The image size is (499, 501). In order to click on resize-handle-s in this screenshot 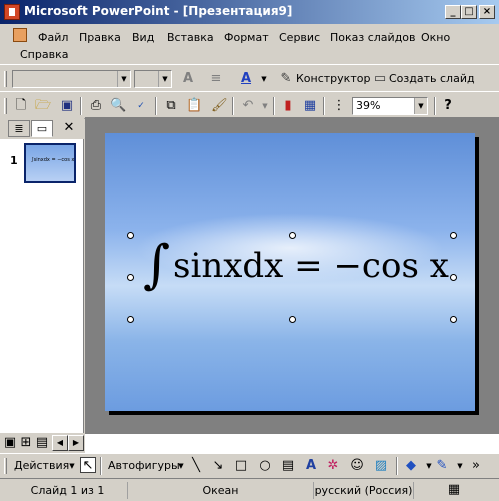, I will do `click(292, 319)`.